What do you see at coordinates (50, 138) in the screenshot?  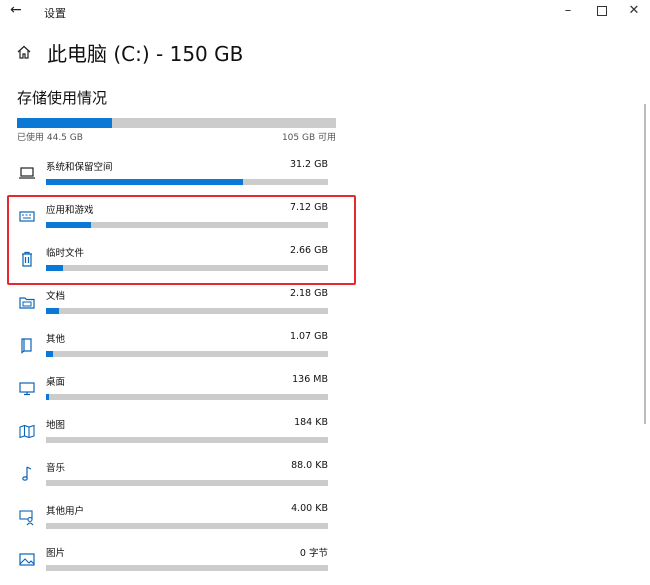 I see `used-space-label: 已使用 44.5 GB` at bounding box center [50, 138].